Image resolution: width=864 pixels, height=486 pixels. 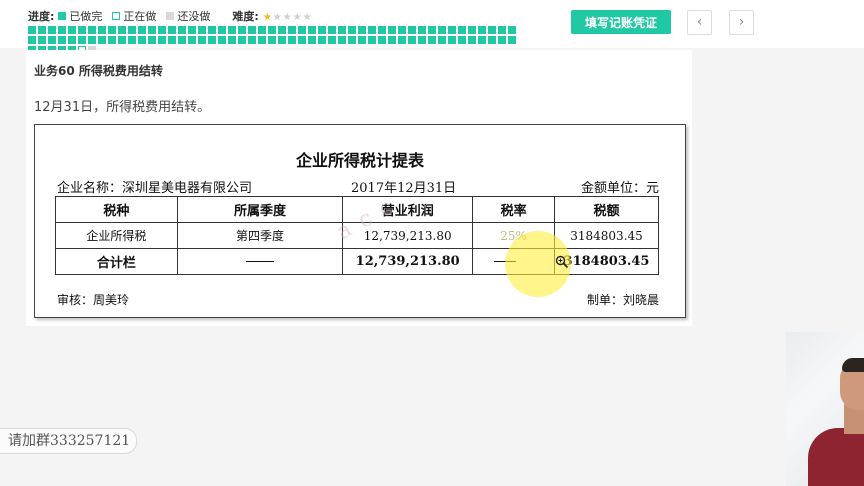 I want to click on prev-button: ‹, so click(x=699, y=22).